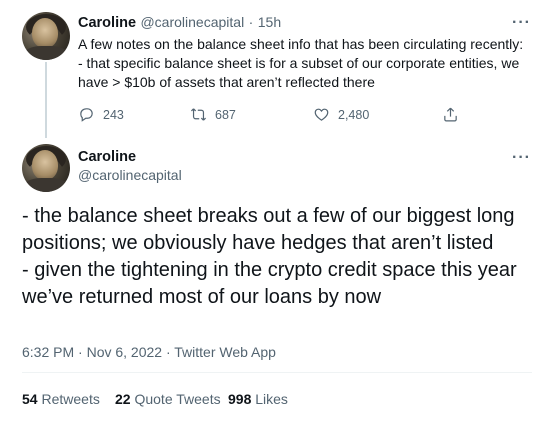 The height and width of the screenshot is (421, 558). I want to click on retweets-label: Retweets, so click(70, 399).